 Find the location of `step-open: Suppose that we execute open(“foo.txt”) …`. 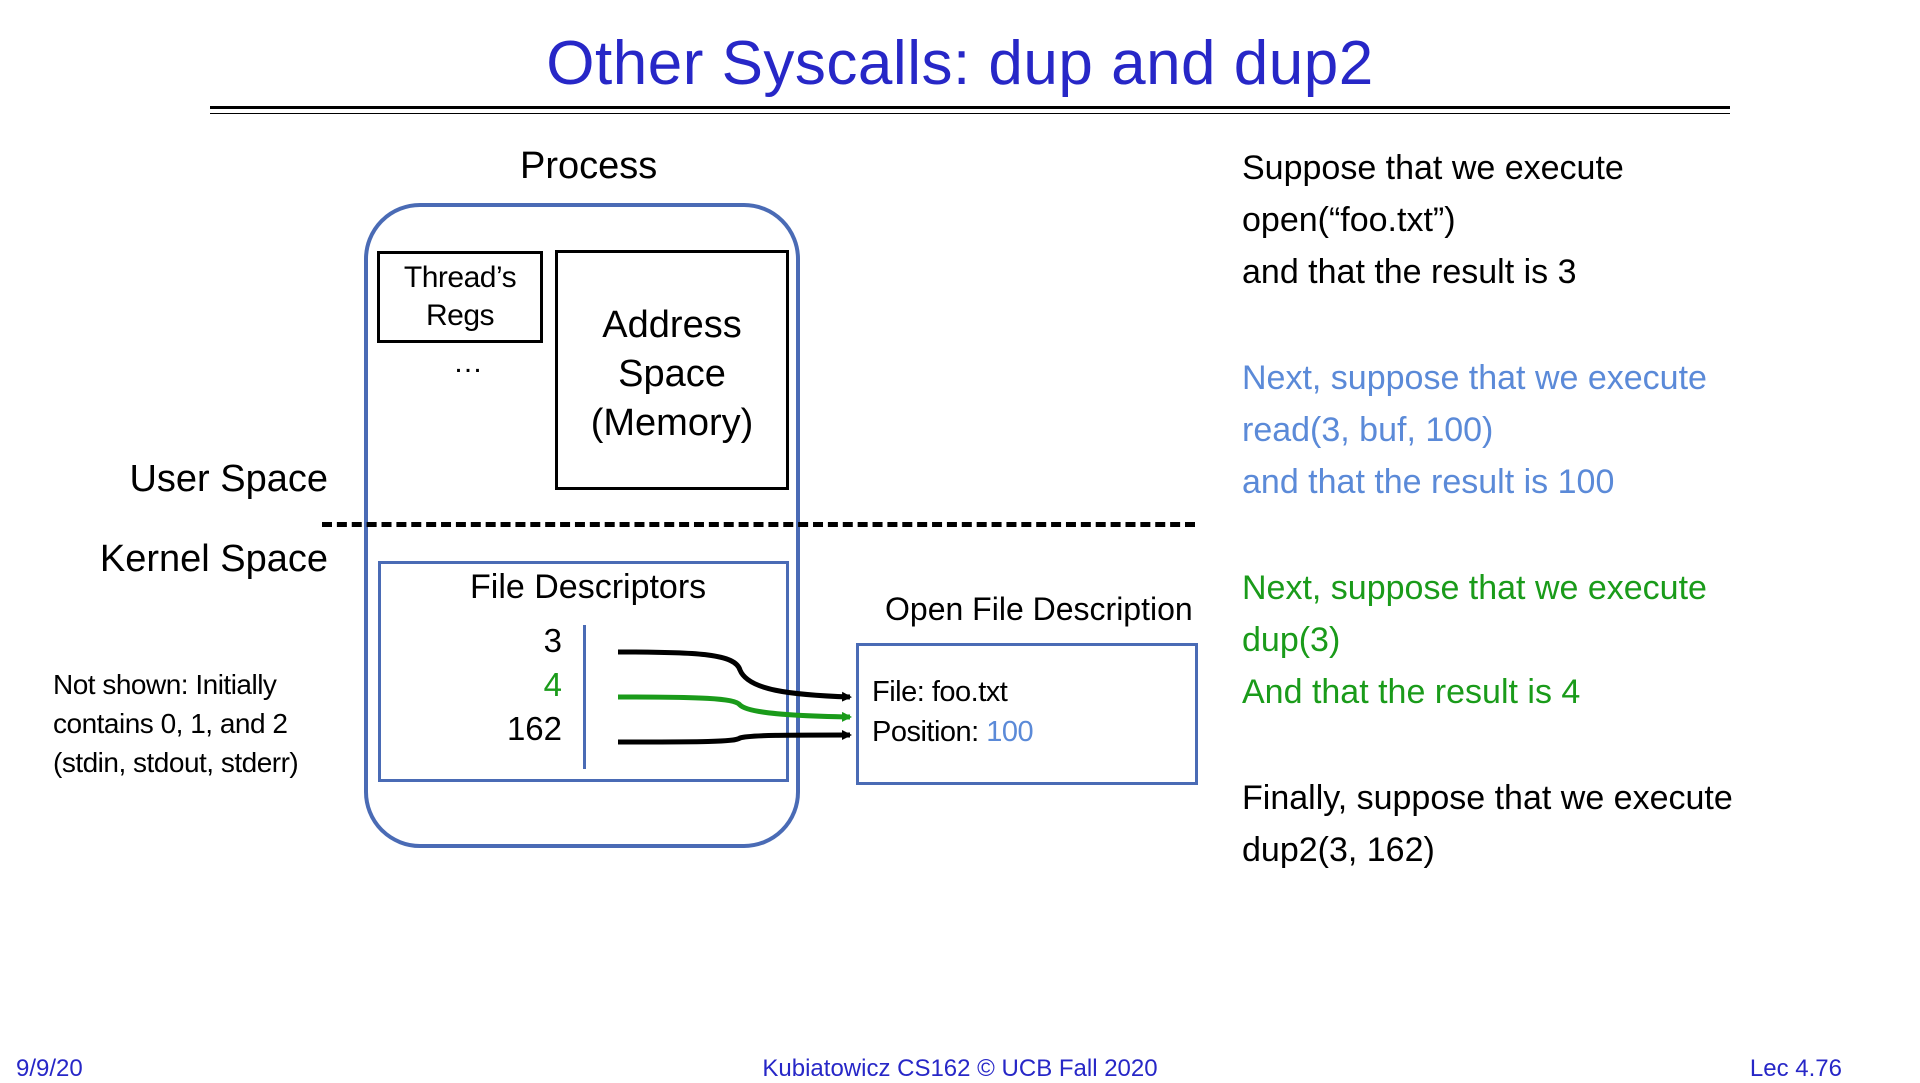

step-open: Suppose that we execute open(“foo.txt”) … is located at coordinates (1562, 220).